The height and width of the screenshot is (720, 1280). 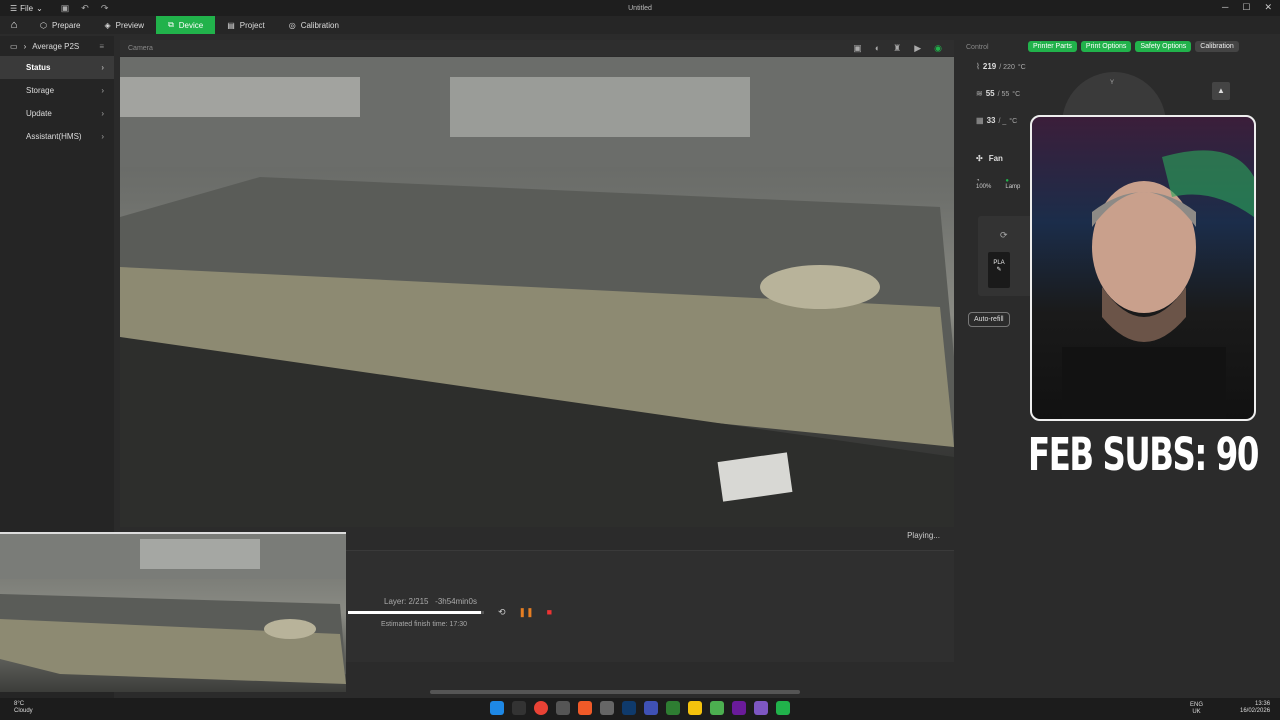 I want to click on control-title: Control, so click(x=977, y=47).